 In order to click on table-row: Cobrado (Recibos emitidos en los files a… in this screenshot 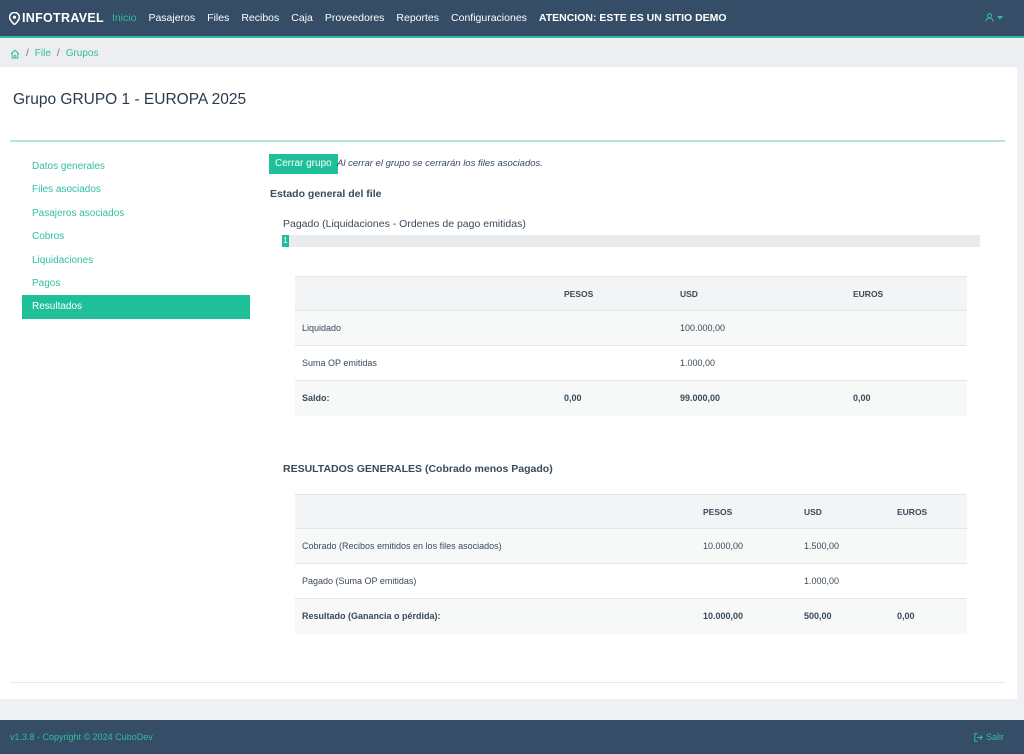, I will do `click(631, 546)`.